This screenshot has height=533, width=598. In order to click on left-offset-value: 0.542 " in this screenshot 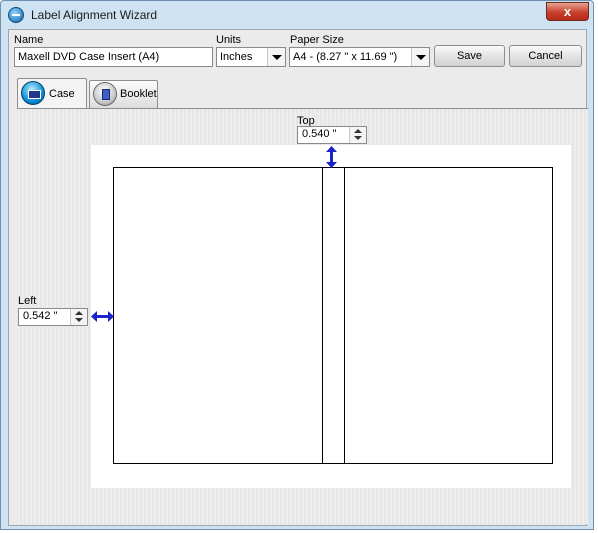, I will do `click(40, 316)`.